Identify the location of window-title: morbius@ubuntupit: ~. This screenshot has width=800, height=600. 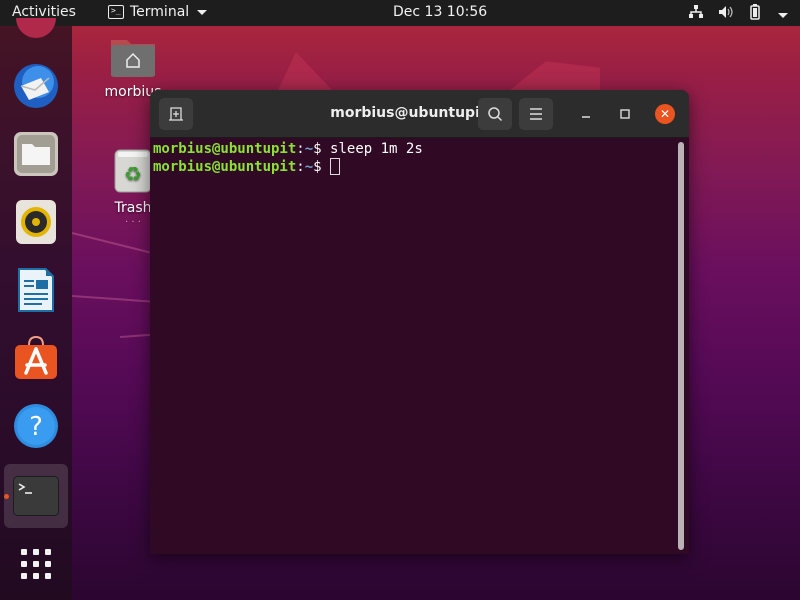
(419, 113).